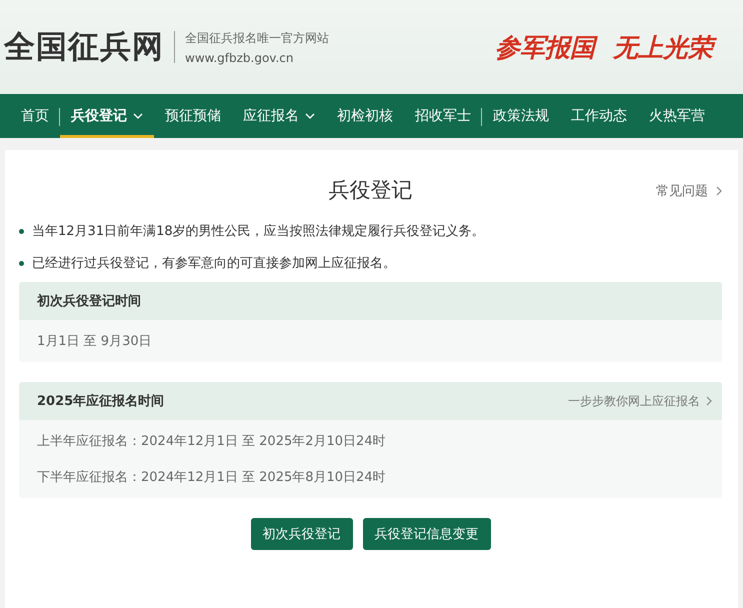  I want to click on nav-item: 工作动态, so click(599, 116).